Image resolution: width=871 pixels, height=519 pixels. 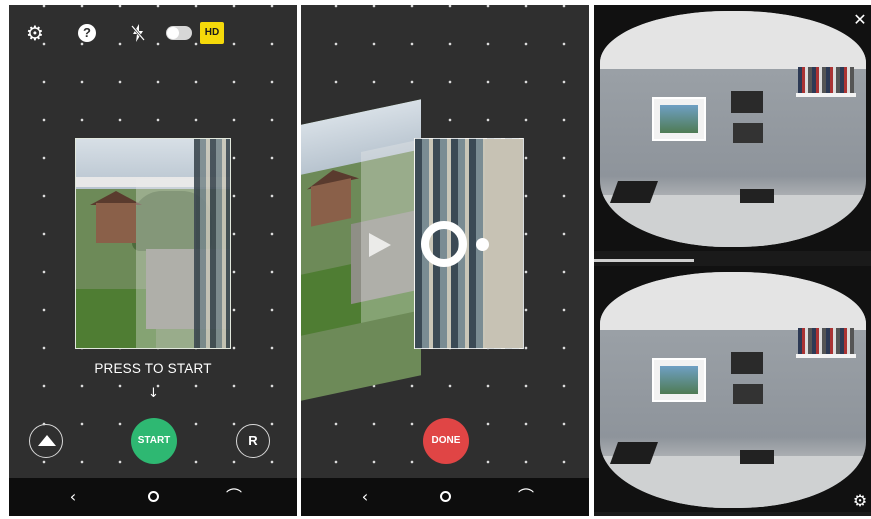 I want to click on mode-toggle-icon, so click(x=179, y=33).